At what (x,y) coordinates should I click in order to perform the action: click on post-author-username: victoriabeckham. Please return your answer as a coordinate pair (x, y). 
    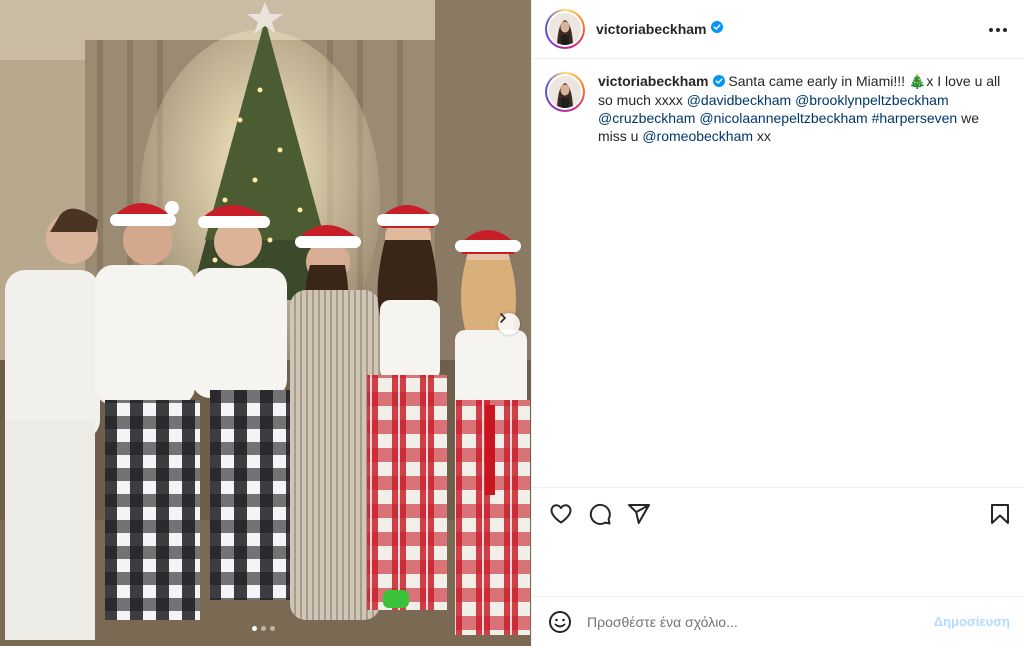
    Looking at the image, I should click on (651, 29).